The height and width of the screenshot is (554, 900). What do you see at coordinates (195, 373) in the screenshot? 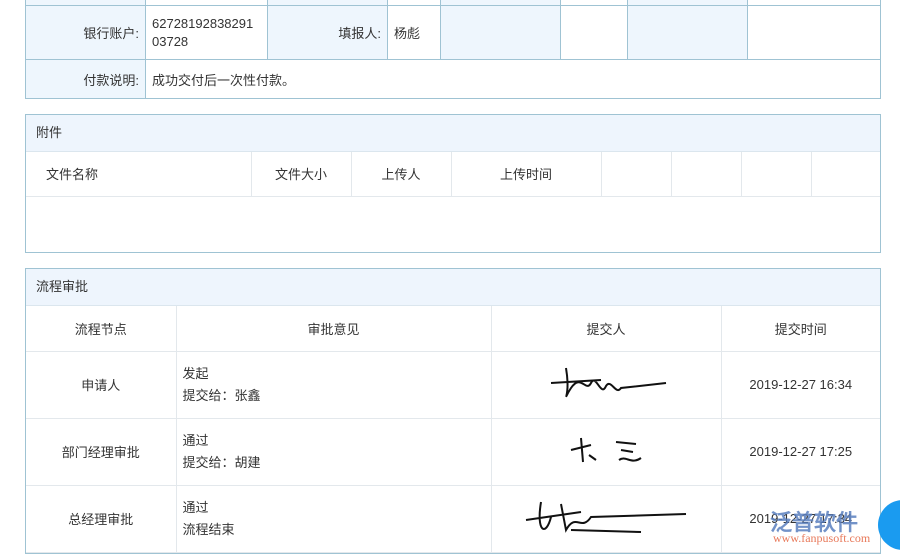
I see `opinion: 发起` at bounding box center [195, 373].